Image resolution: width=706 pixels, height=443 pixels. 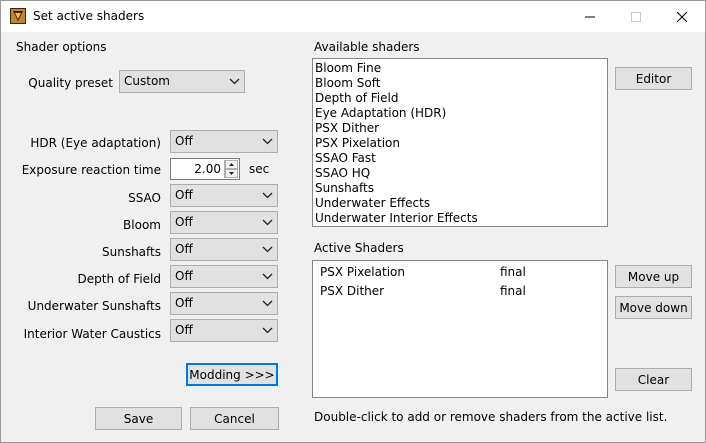 What do you see at coordinates (184, 303) in the screenshot?
I see `underwater-sunshafts-value: Off` at bounding box center [184, 303].